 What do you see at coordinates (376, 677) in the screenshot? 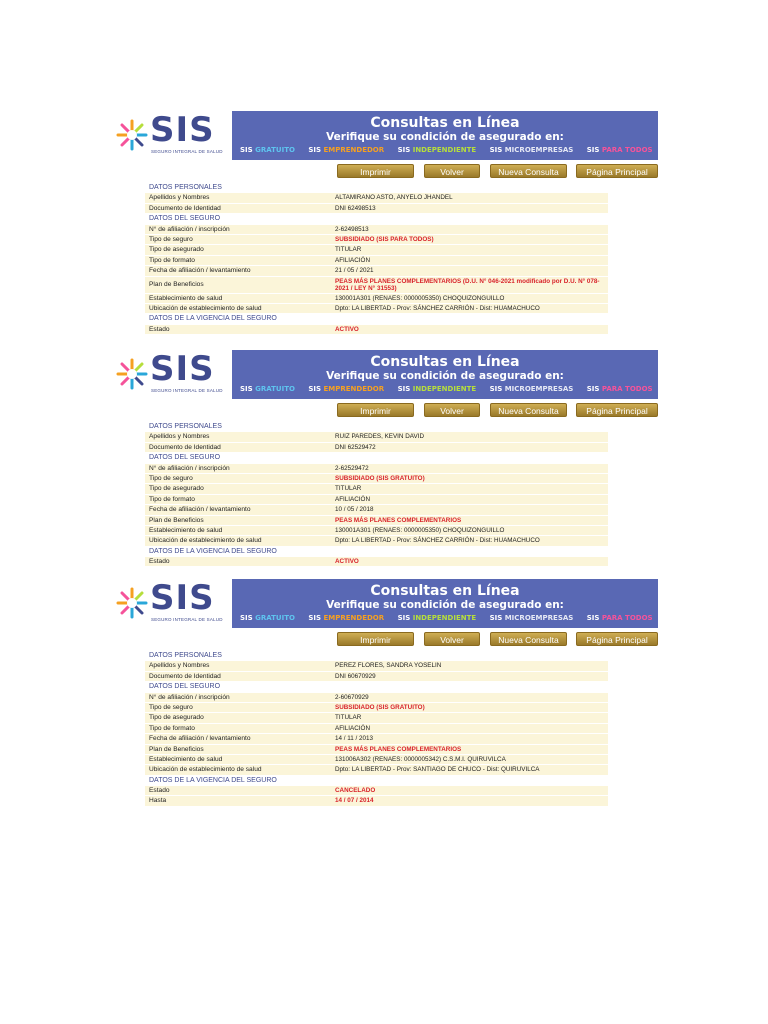
I see `row-document: Documento de Identidad DNI 60670929` at bounding box center [376, 677].